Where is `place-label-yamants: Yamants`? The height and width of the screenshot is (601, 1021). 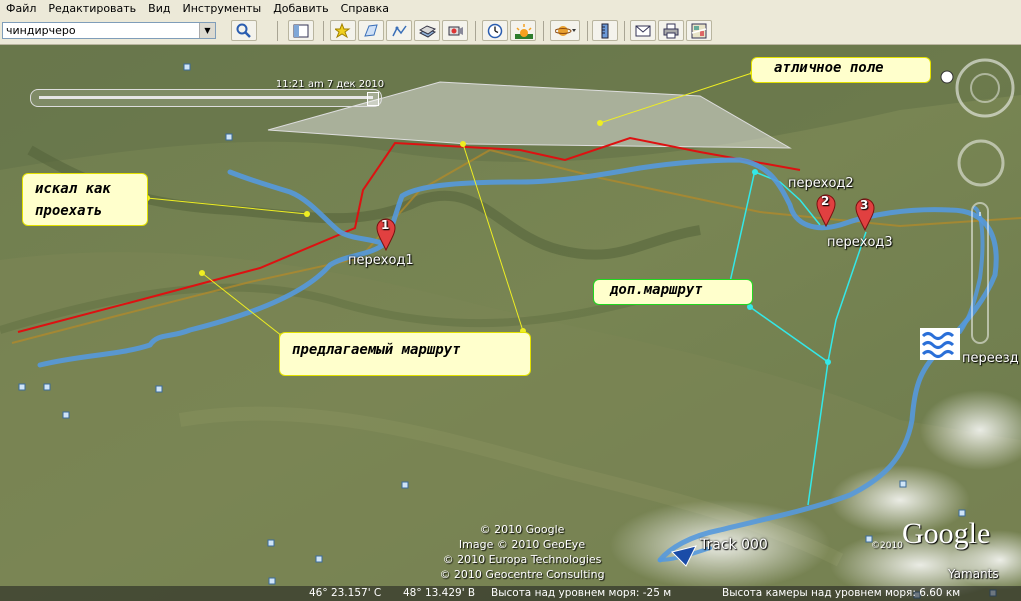
place-label-yamants: Yamants is located at coordinates (973, 574).